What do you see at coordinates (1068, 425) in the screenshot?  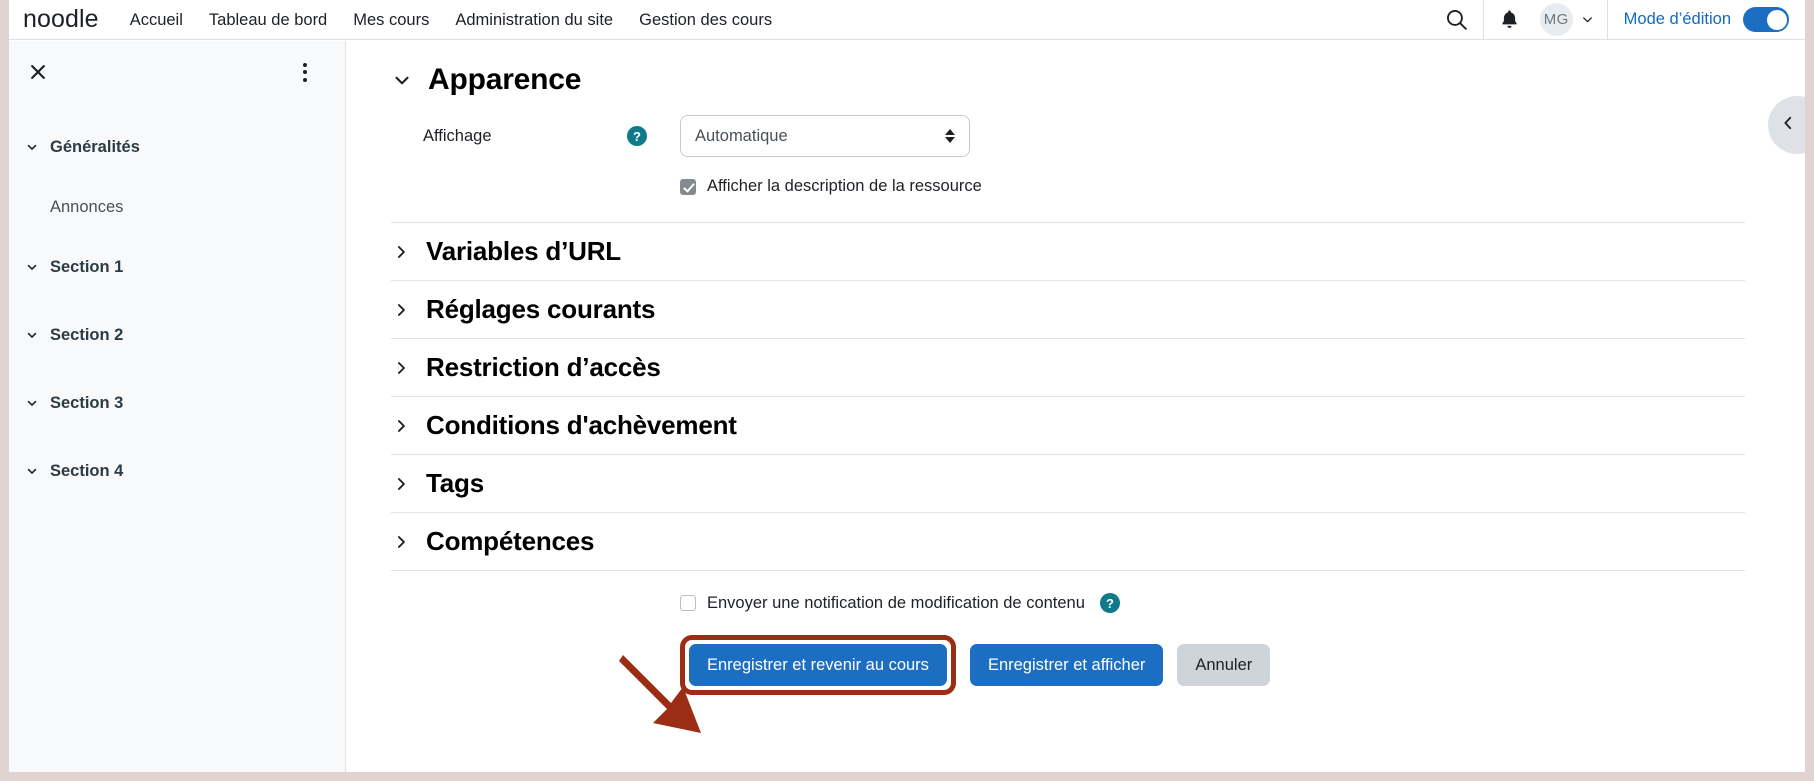 I see `section-header-conditions-achevement: Conditions d'achèvement` at bounding box center [1068, 425].